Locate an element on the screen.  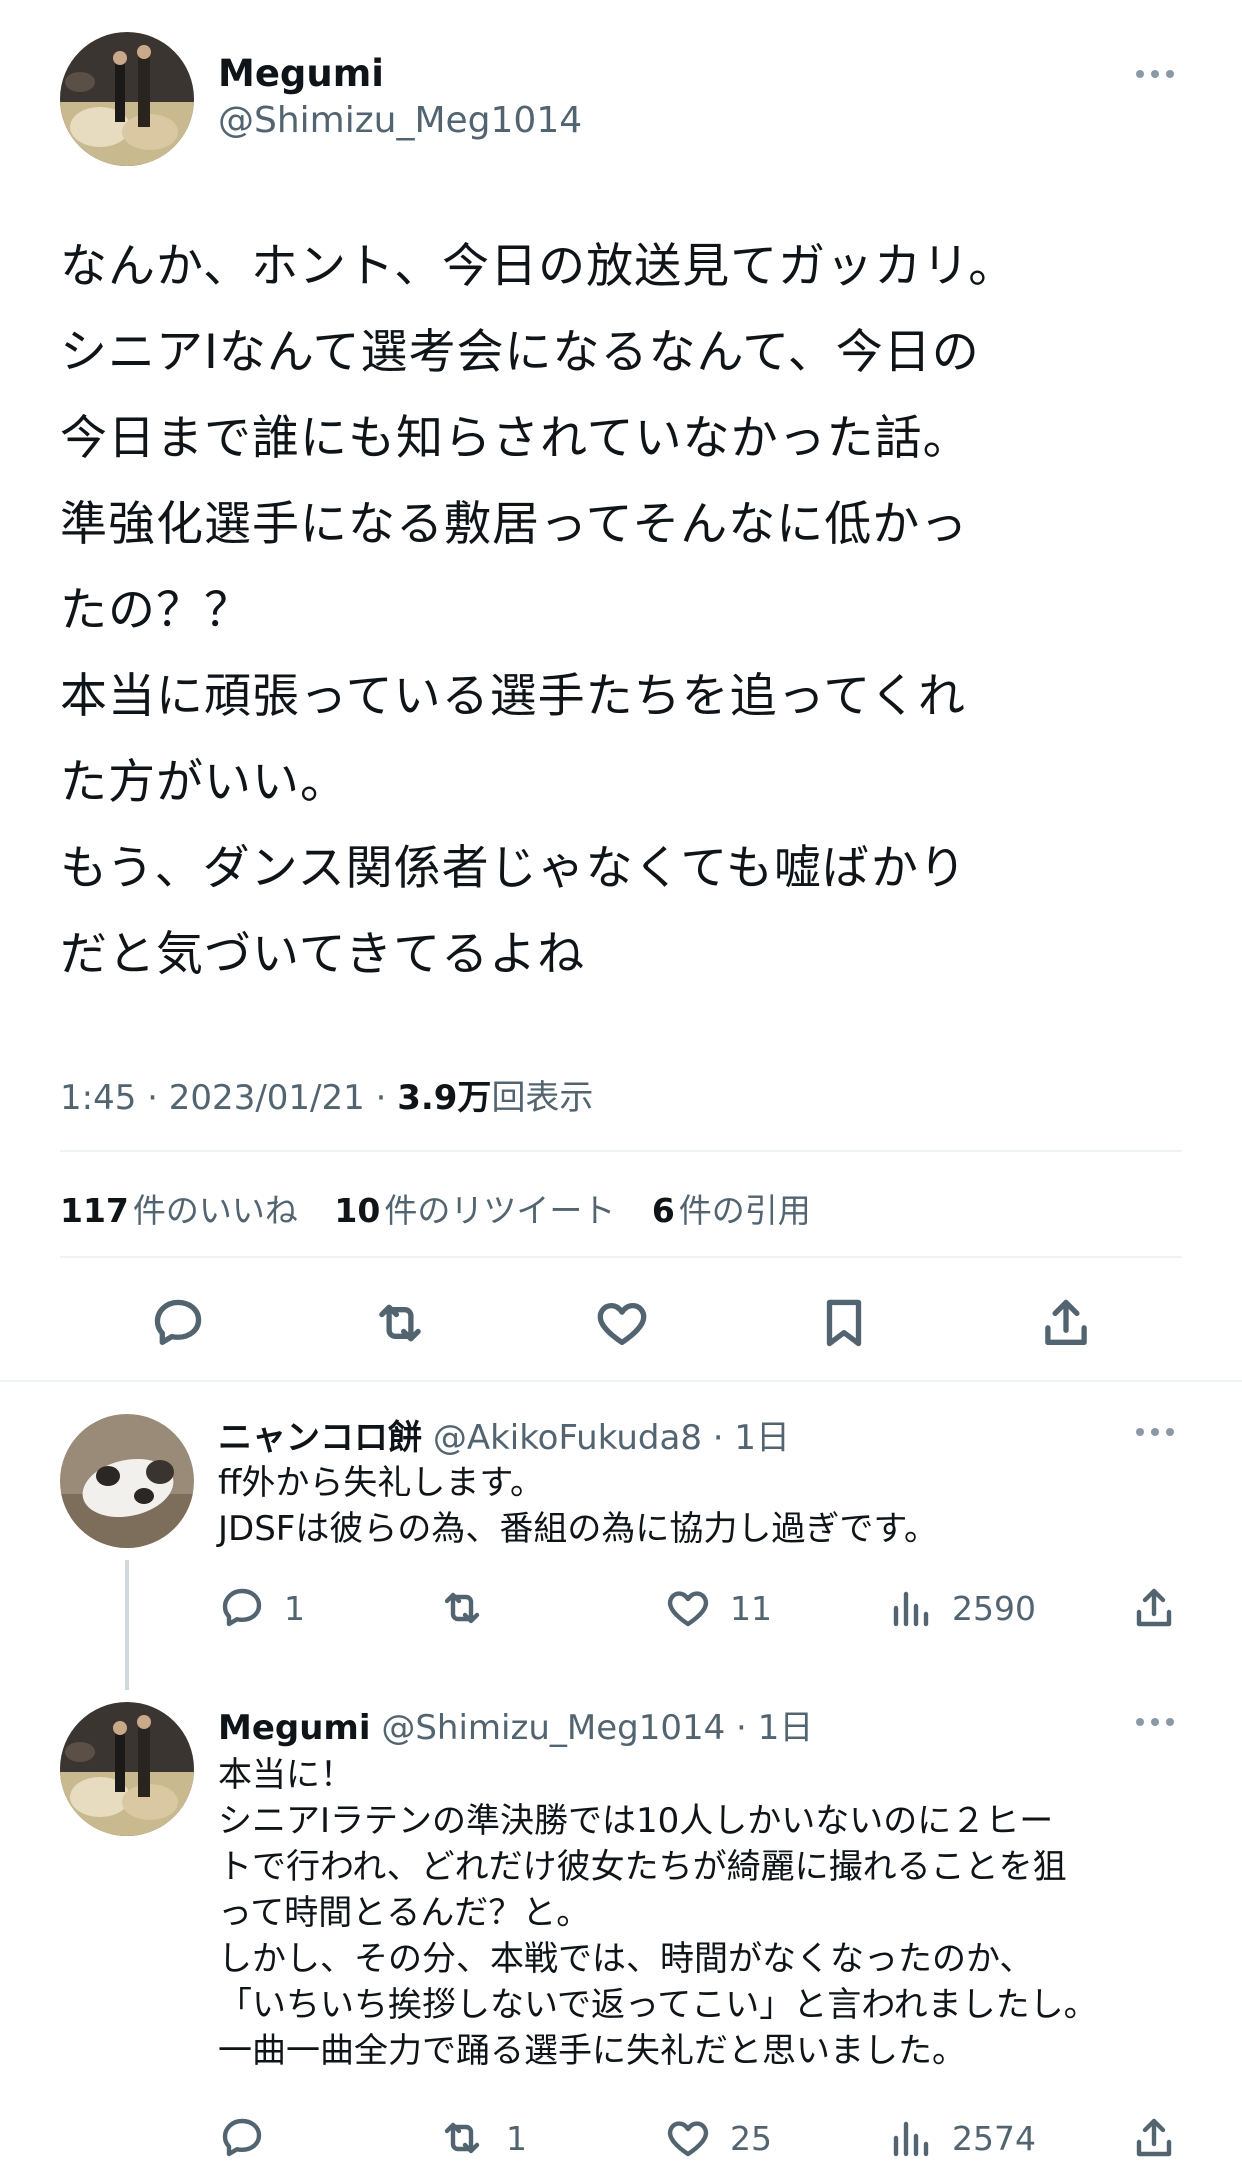
engagement-stats: 117 件のいいね 10 件のリツイート 6 件の引用 is located at coordinates (435, 1208).